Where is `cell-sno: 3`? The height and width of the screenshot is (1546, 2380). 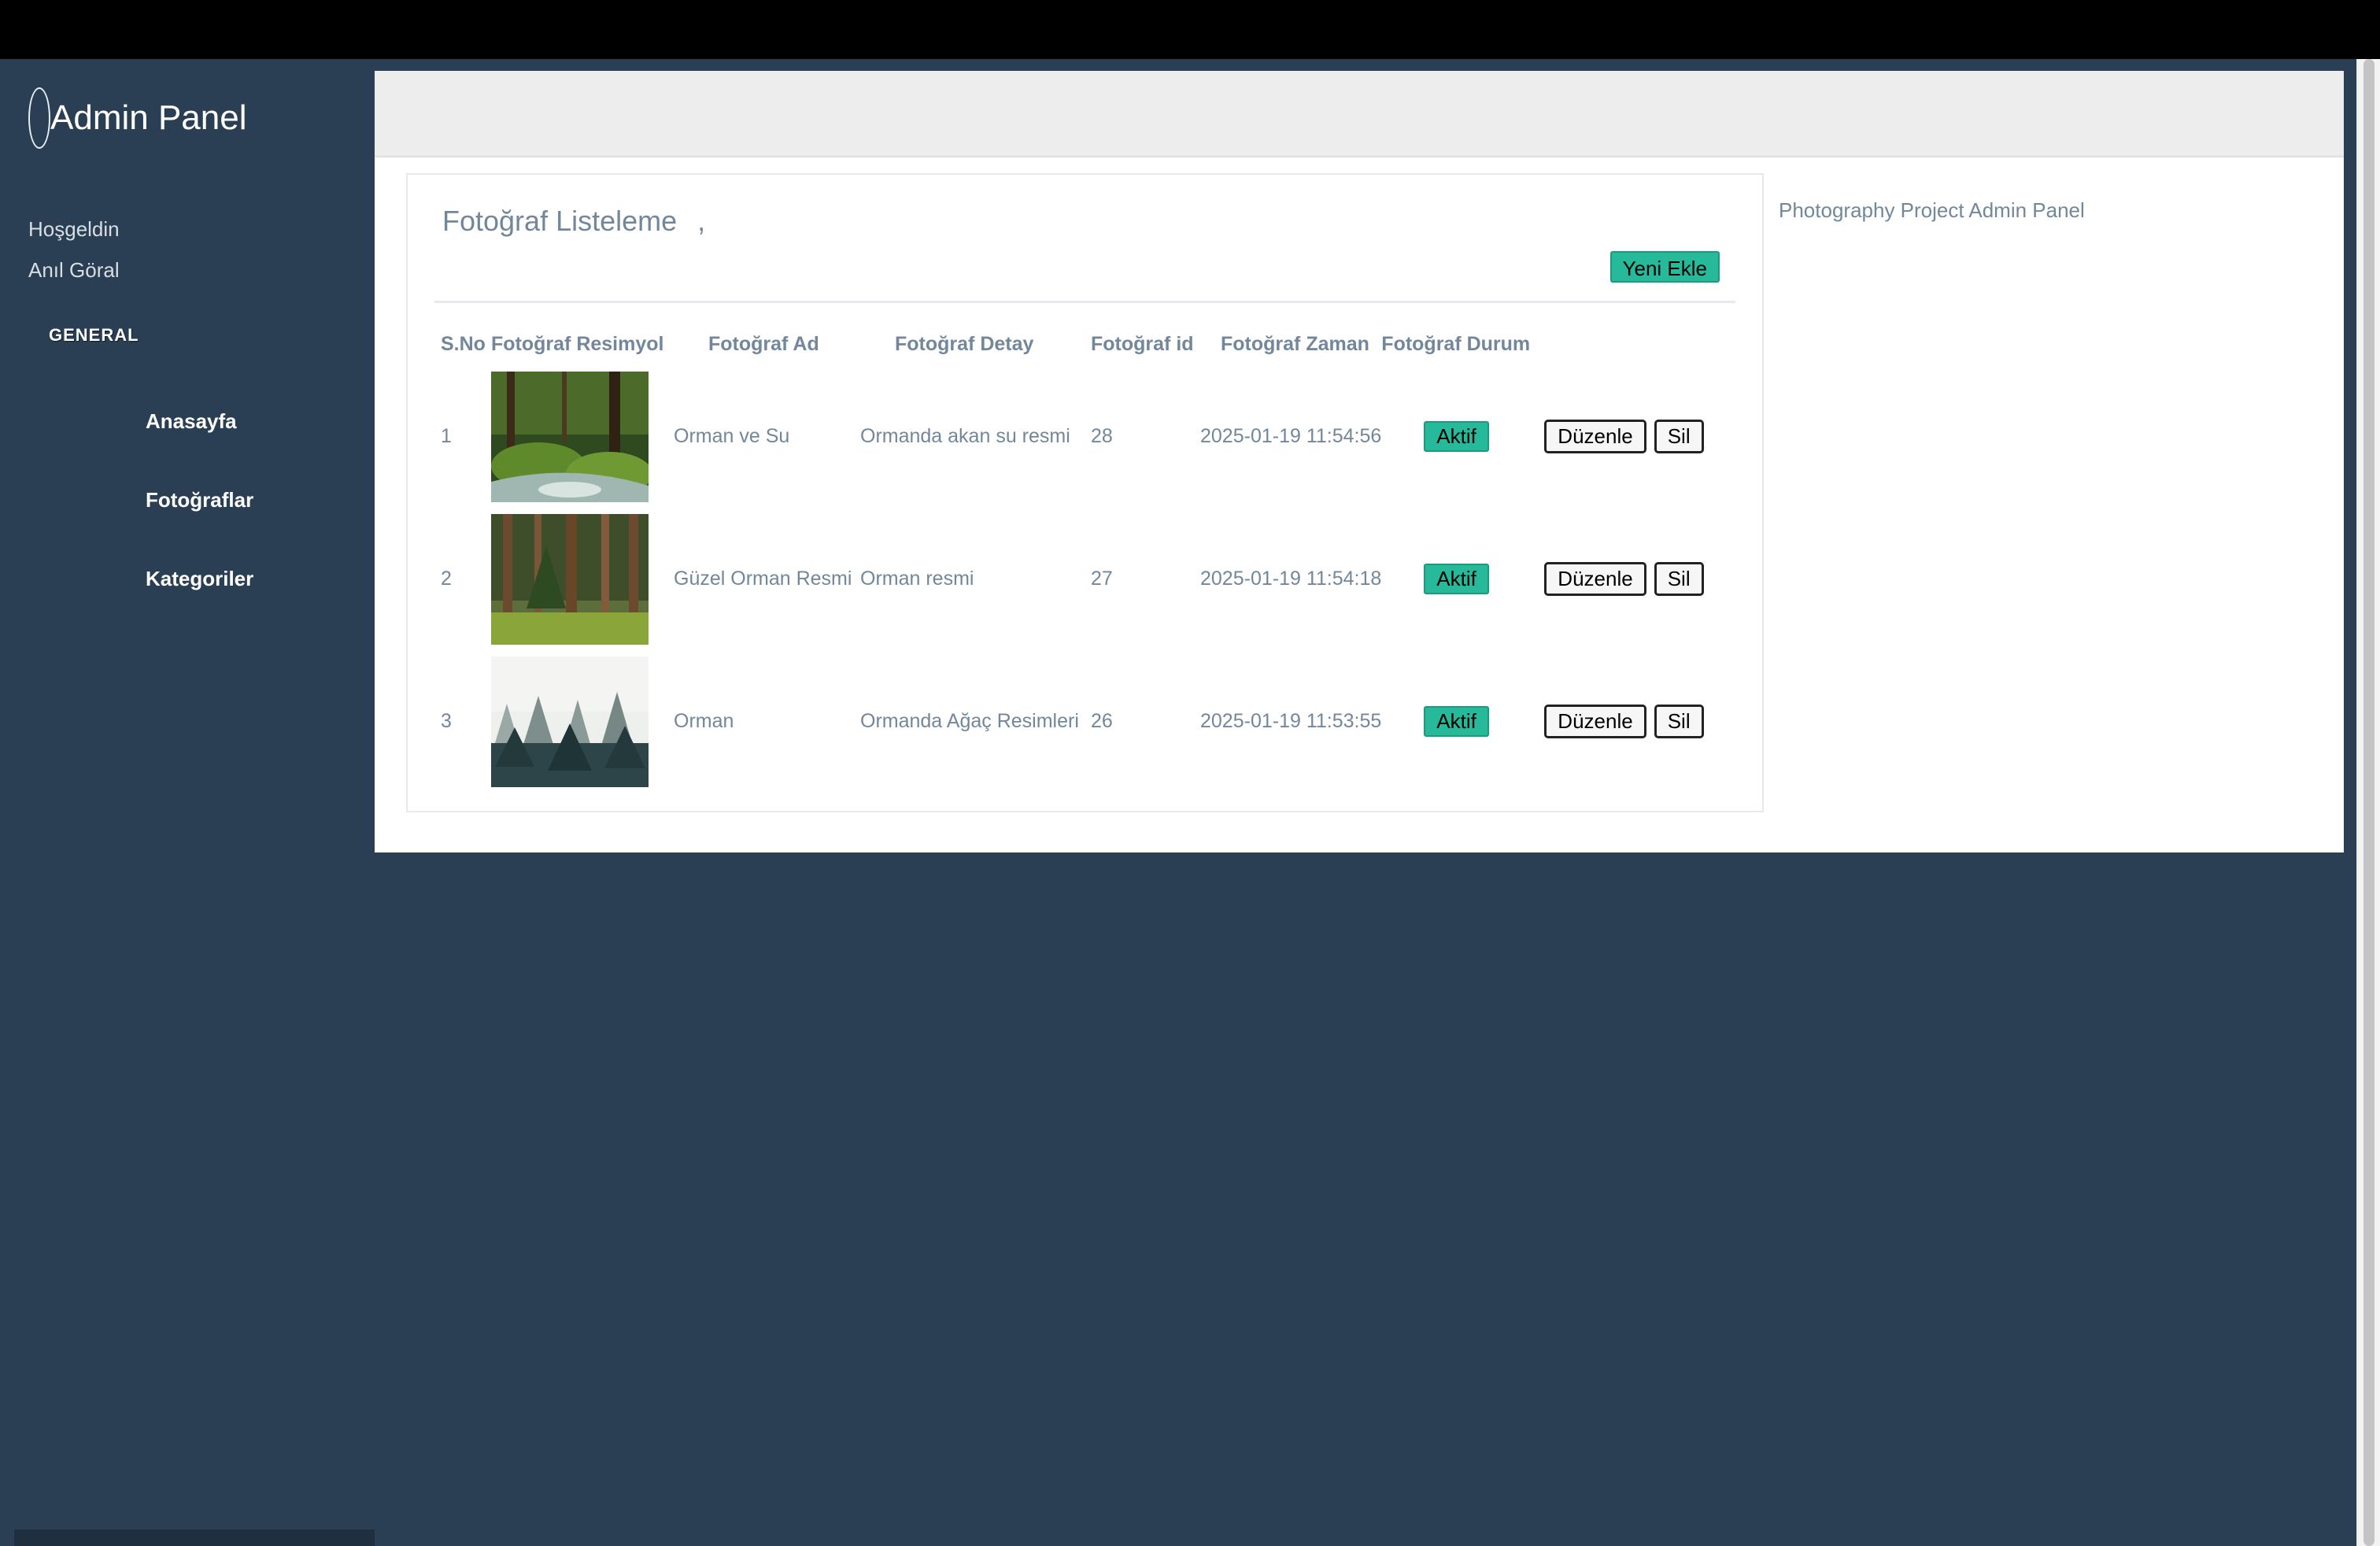
cell-sno: 3 is located at coordinates (446, 721).